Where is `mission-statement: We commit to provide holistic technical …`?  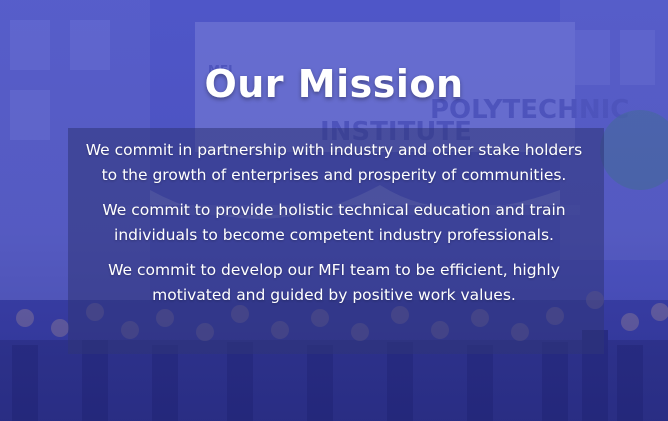
mission-statement: We commit to provide holistic technical … is located at coordinates (334, 222).